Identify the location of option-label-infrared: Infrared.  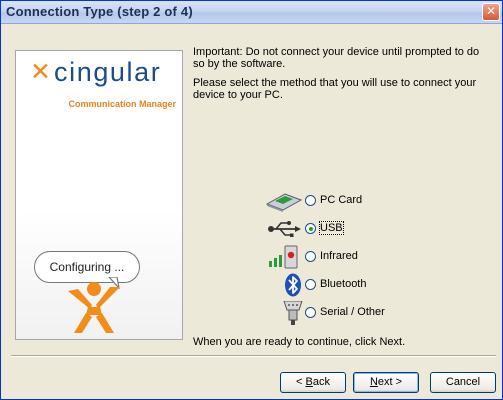
(339, 256).